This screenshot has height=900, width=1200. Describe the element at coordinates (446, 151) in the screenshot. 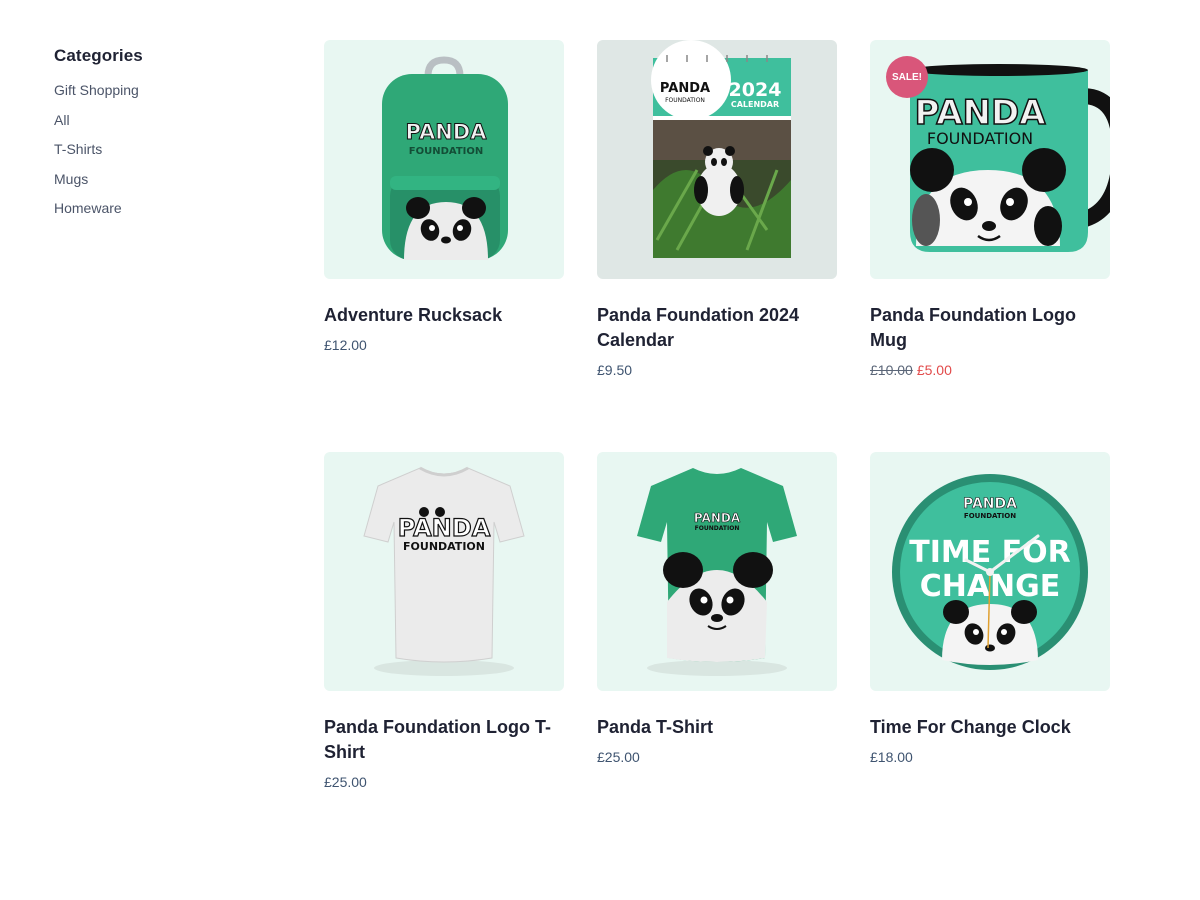

I see `rucksack-logo-subtext: FOUNDATION` at that location.